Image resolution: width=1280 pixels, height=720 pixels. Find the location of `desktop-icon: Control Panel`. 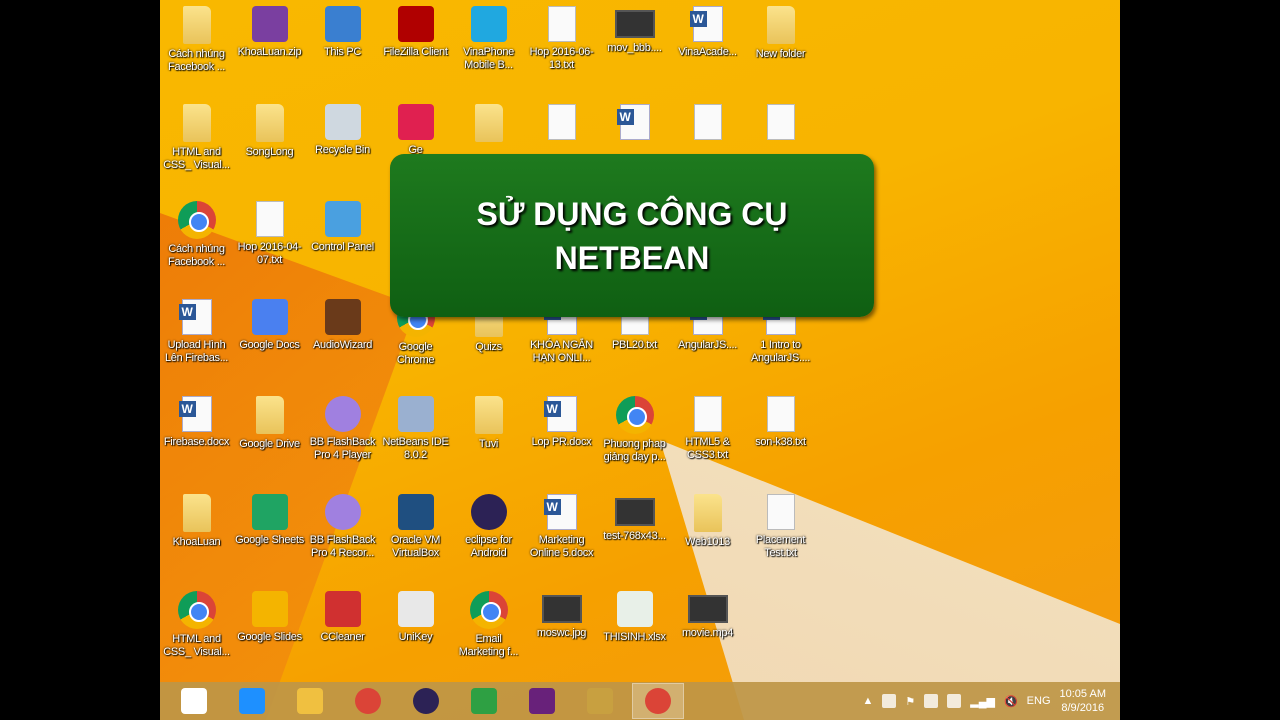

desktop-icon: Control Panel is located at coordinates (342, 241).